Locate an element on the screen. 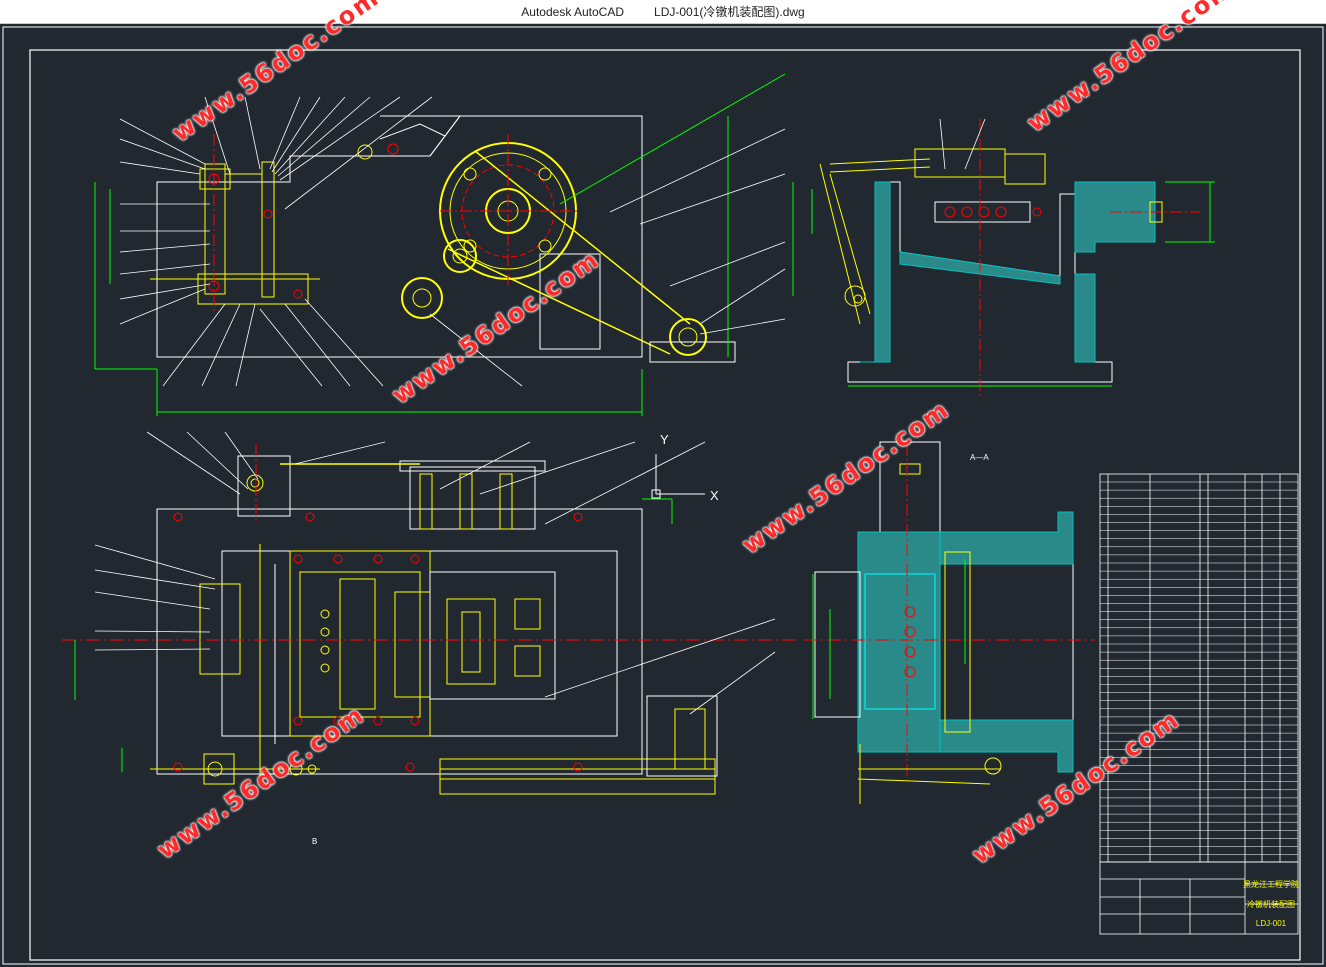  side-section-view is located at coordinates (1003, 258).